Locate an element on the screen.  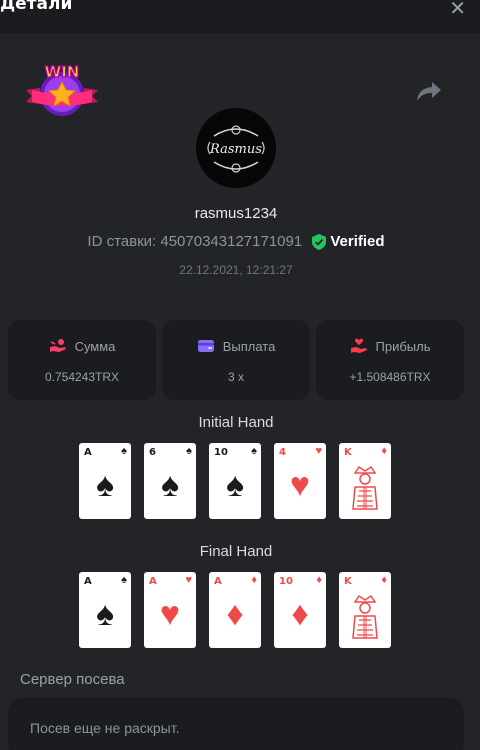
avatar-emblem-icon: Rasmus is located at coordinates (236, 148).